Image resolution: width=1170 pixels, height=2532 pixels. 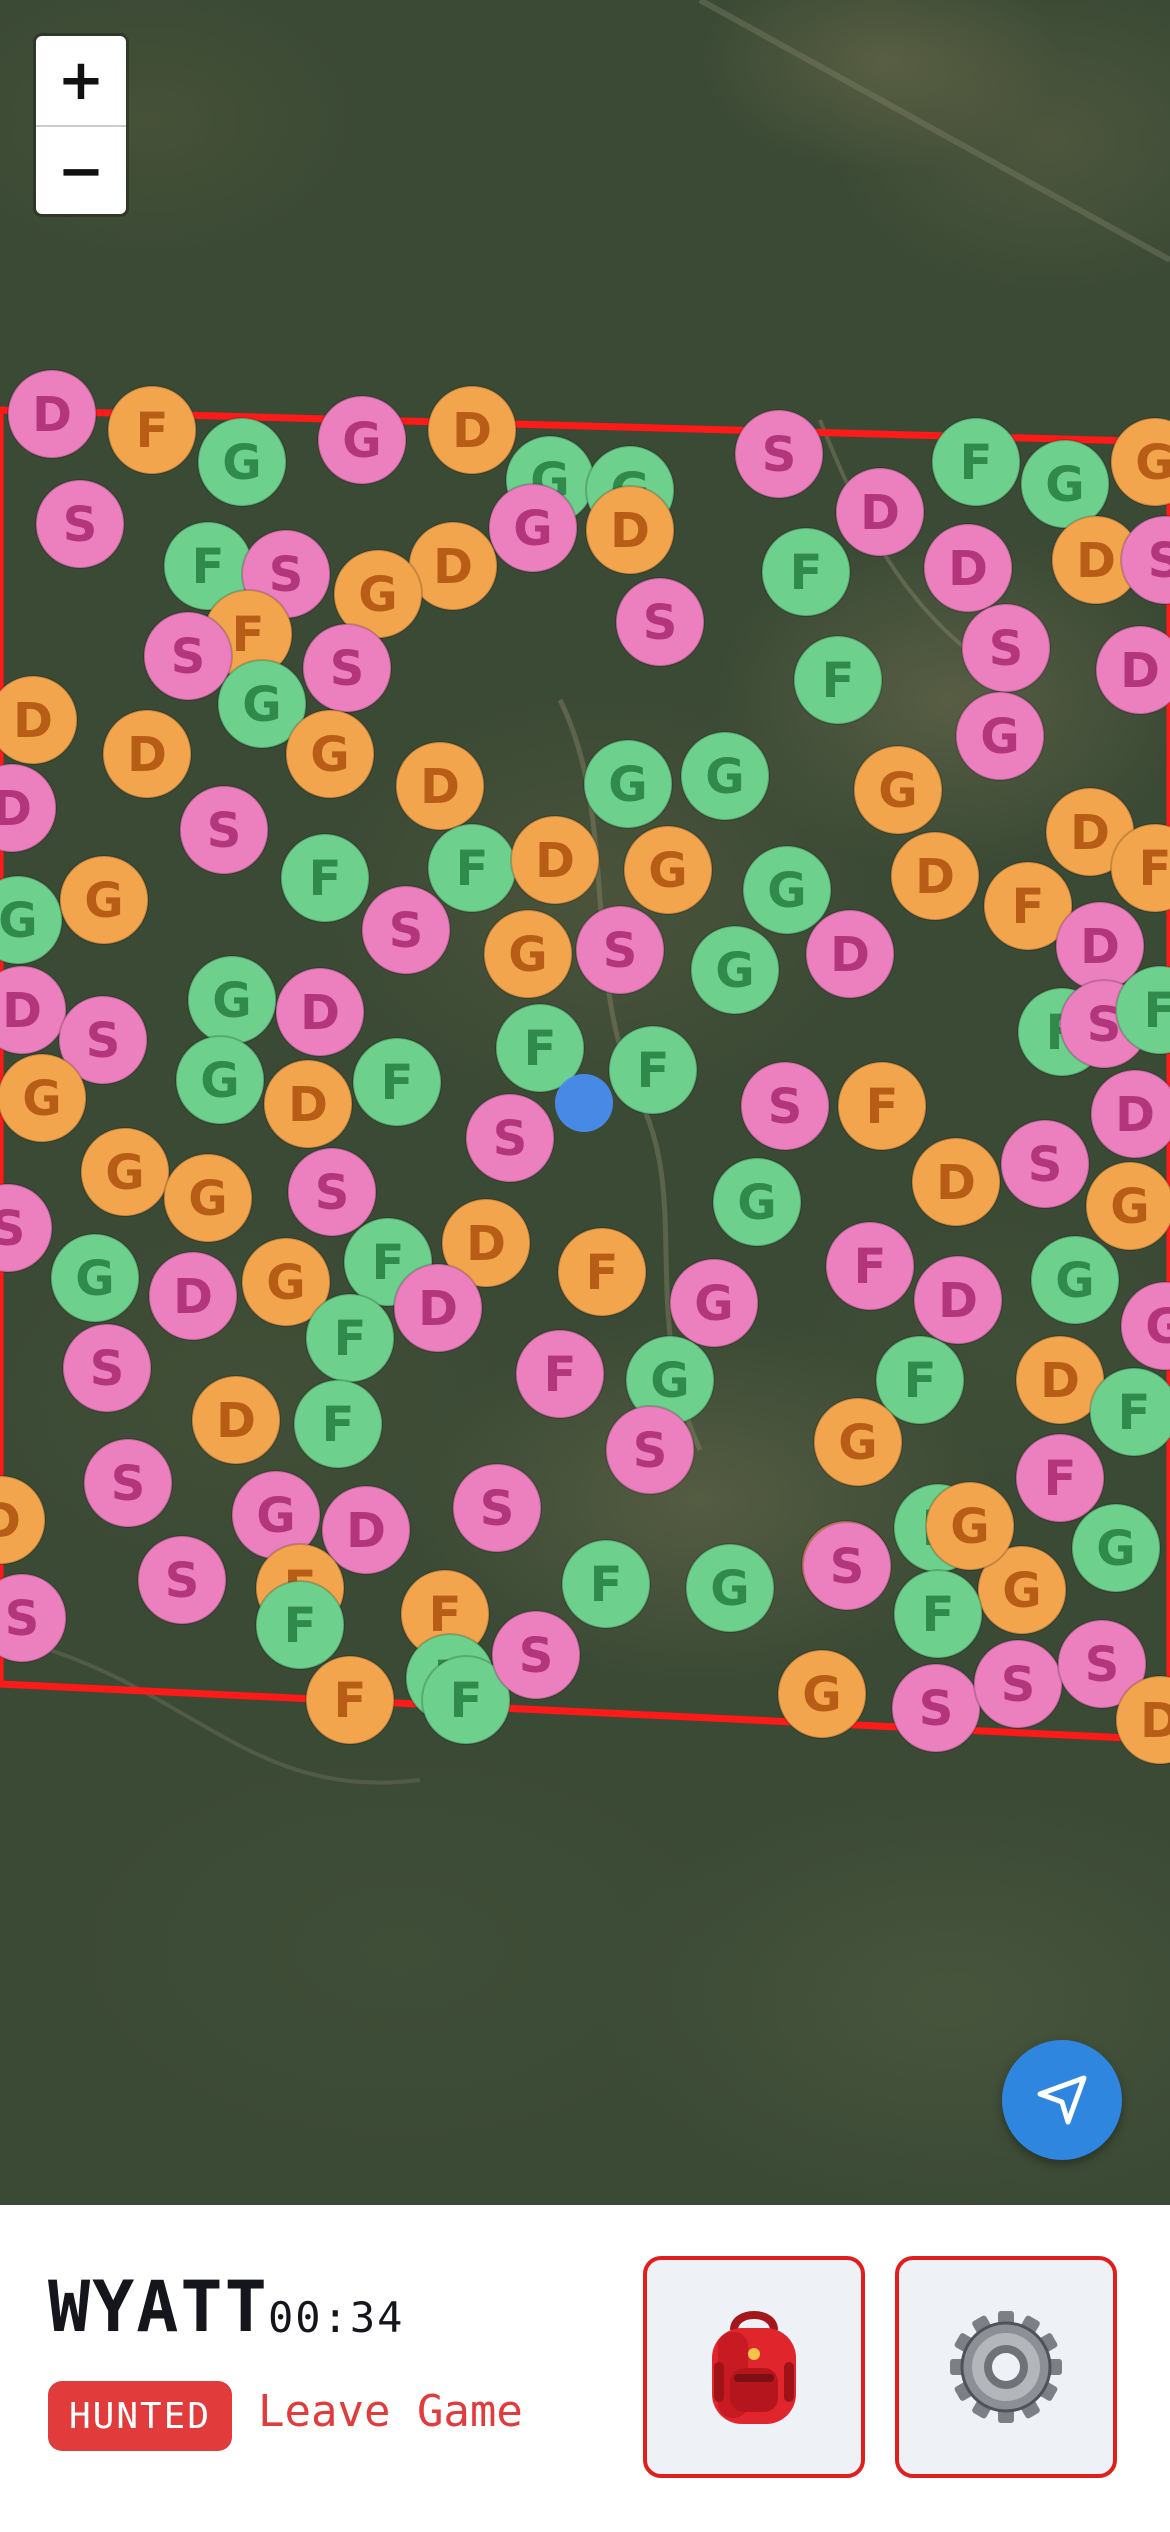 What do you see at coordinates (81, 81) in the screenshot?
I see `zoom-in-button: +` at bounding box center [81, 81].